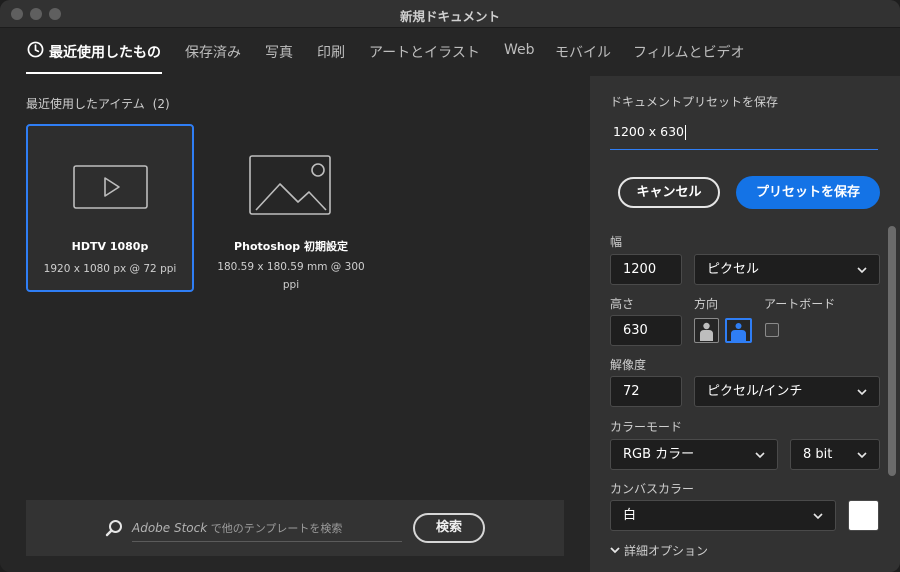 The width and height of the screenshot is (900, 572). What do you see at coordinates (290, 185) in the screenshot?
I see `image-icon` at bounding box center [290, 185].